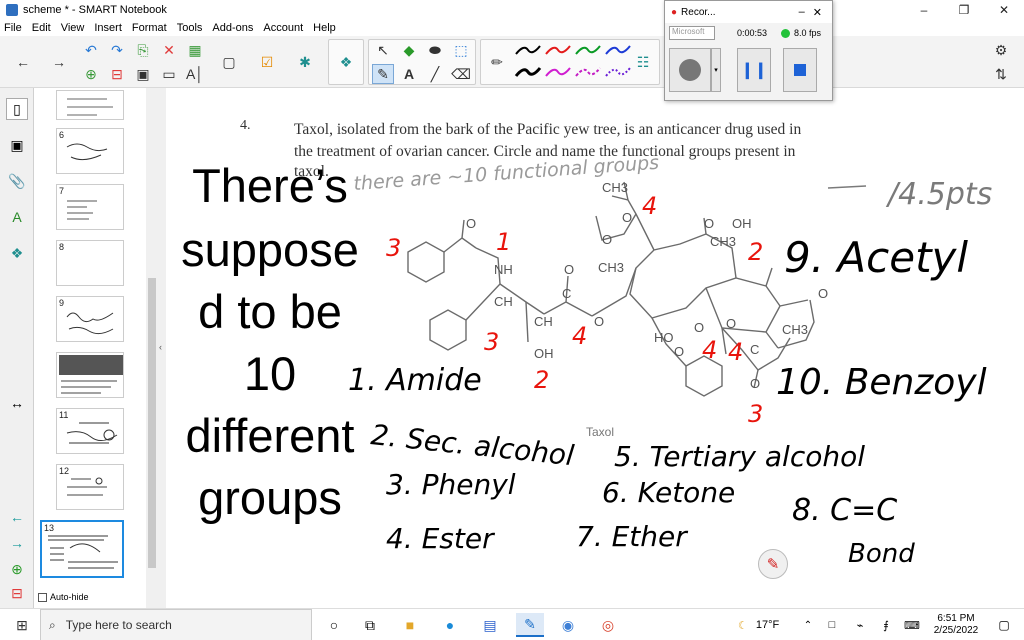 This screenshot has height=640, width=1024. Describe the element at coordinates (808, 625) in the screenshot. I see `show-hidden-icons: ⌃` at that location.